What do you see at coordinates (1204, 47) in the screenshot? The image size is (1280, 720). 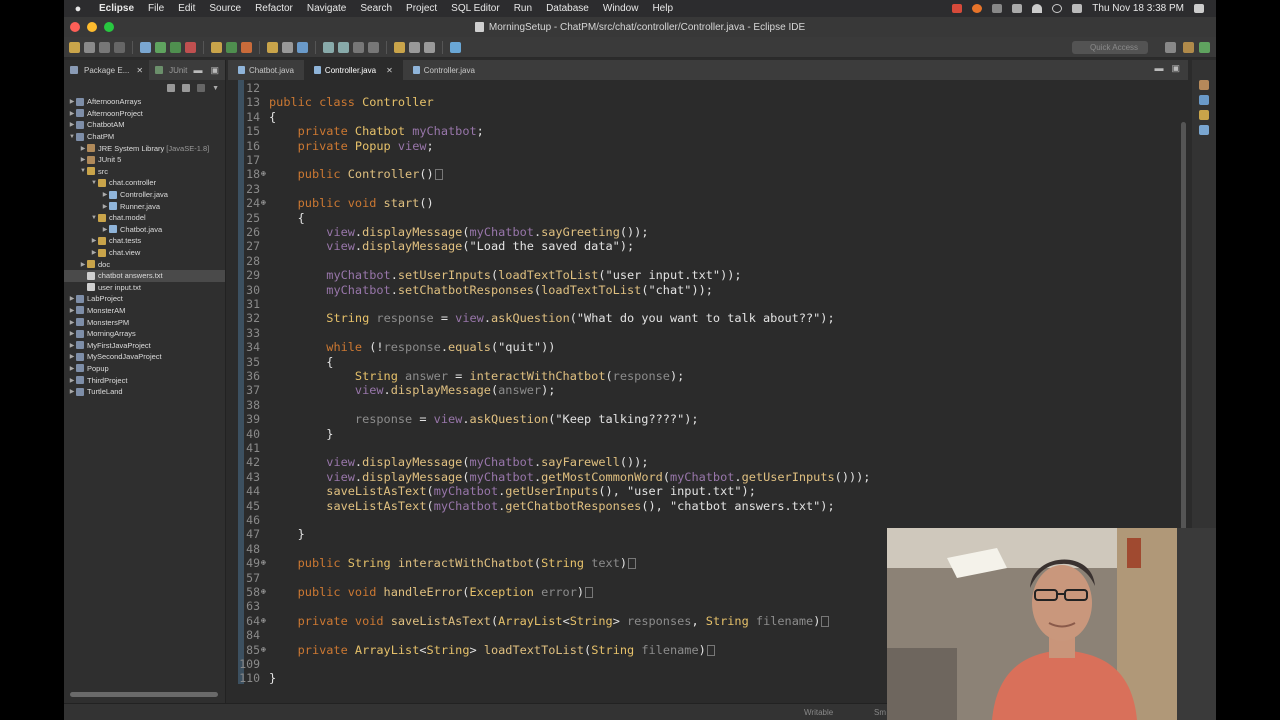 I see `debug-perspective-icon` at bounding box center [1204, 47].